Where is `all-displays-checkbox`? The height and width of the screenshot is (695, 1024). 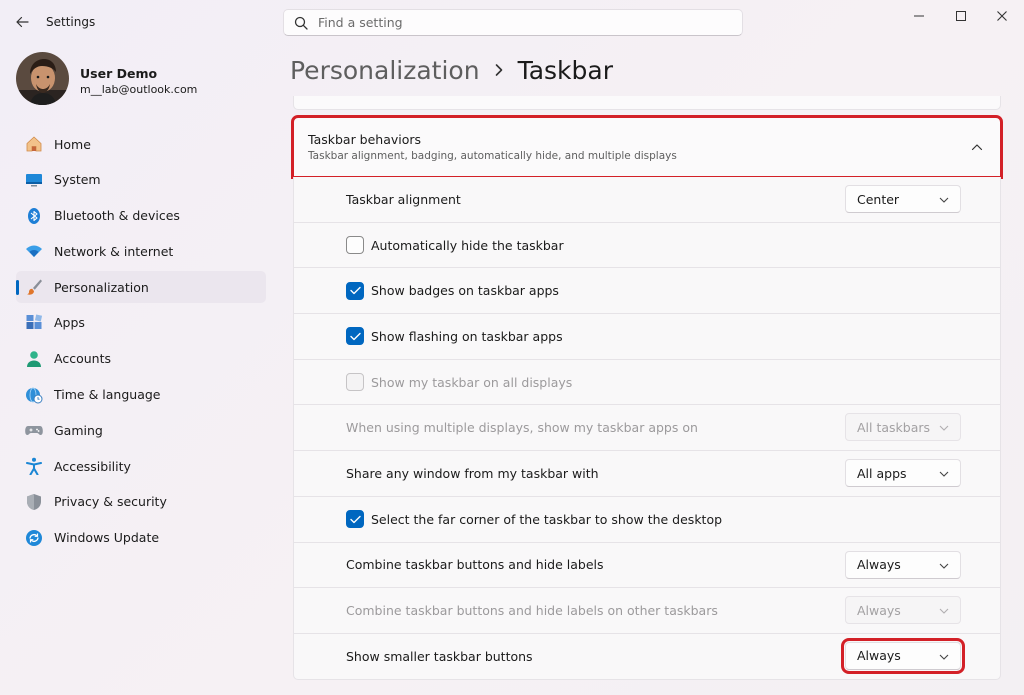
all-displays-checkbox is located at coordinates (355, 382).